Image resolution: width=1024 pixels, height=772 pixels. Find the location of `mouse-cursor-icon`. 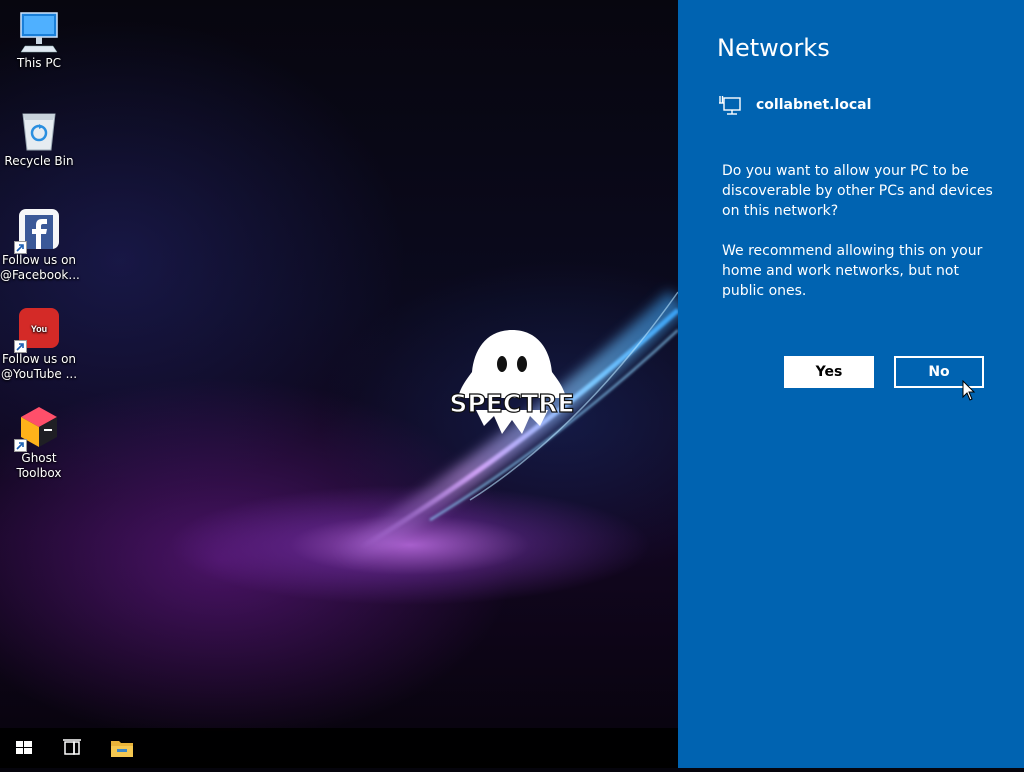

mouse-cursor-icon is located at coordinates (969, 390).